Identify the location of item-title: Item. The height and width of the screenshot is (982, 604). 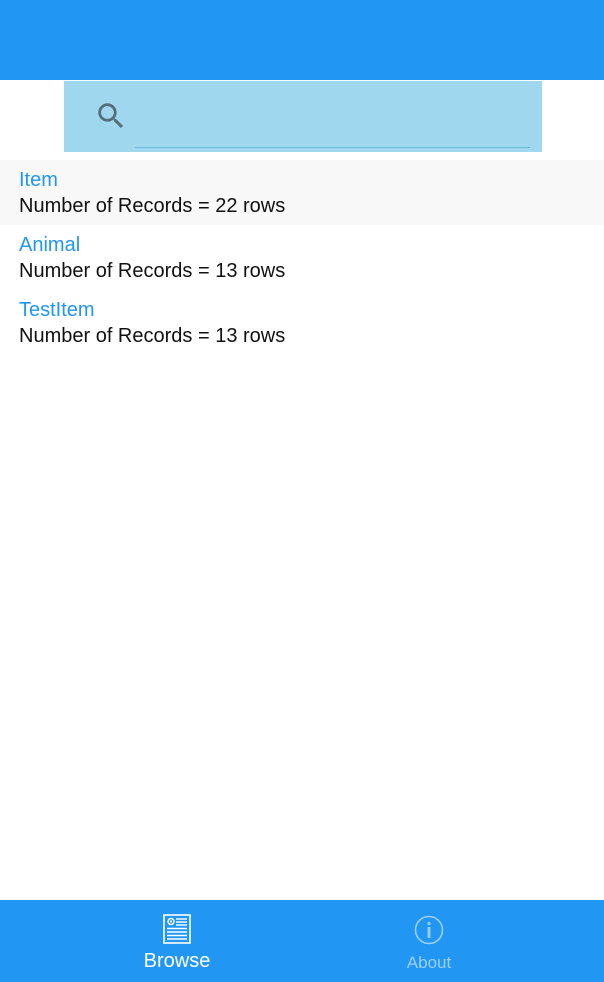
(38, 180).